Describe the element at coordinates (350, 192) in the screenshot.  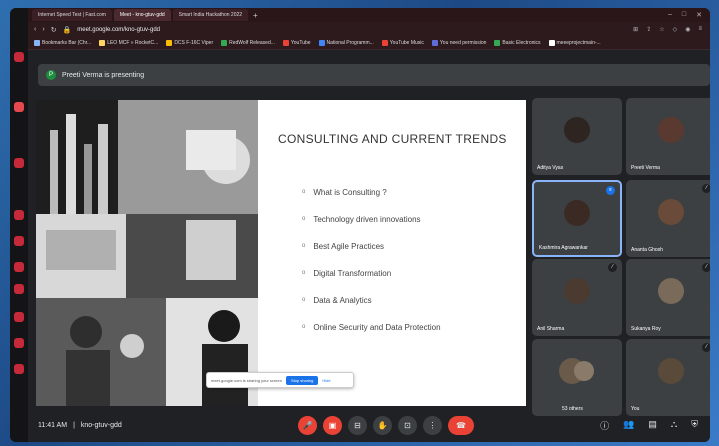
I see `bullet-text: What is Consulting ?` at that location.